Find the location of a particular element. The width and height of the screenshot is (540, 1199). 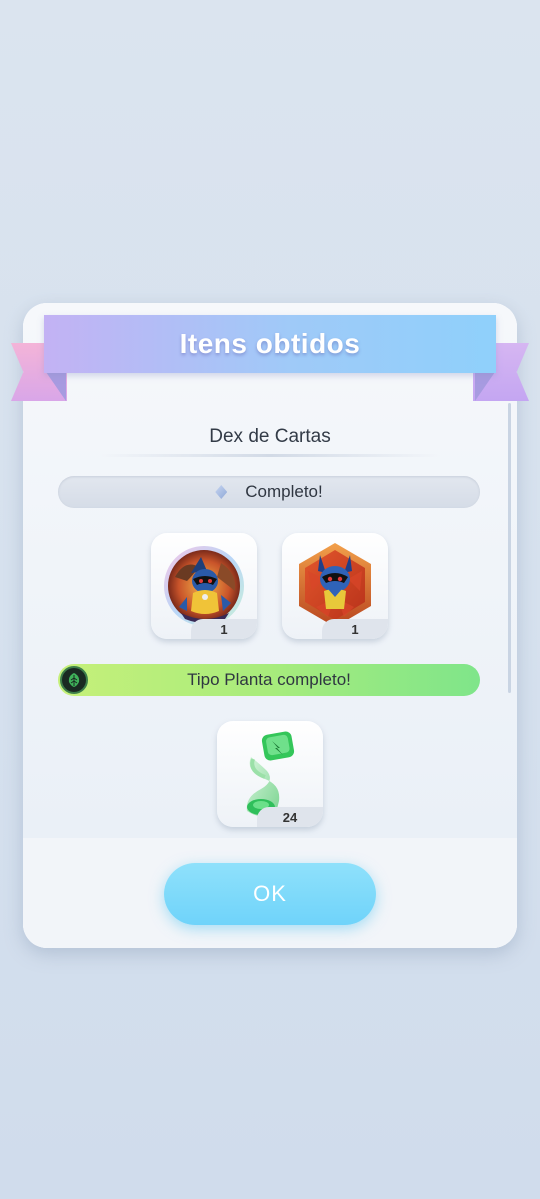

reward-item-card: 24 is located at coordinates (270, 774).